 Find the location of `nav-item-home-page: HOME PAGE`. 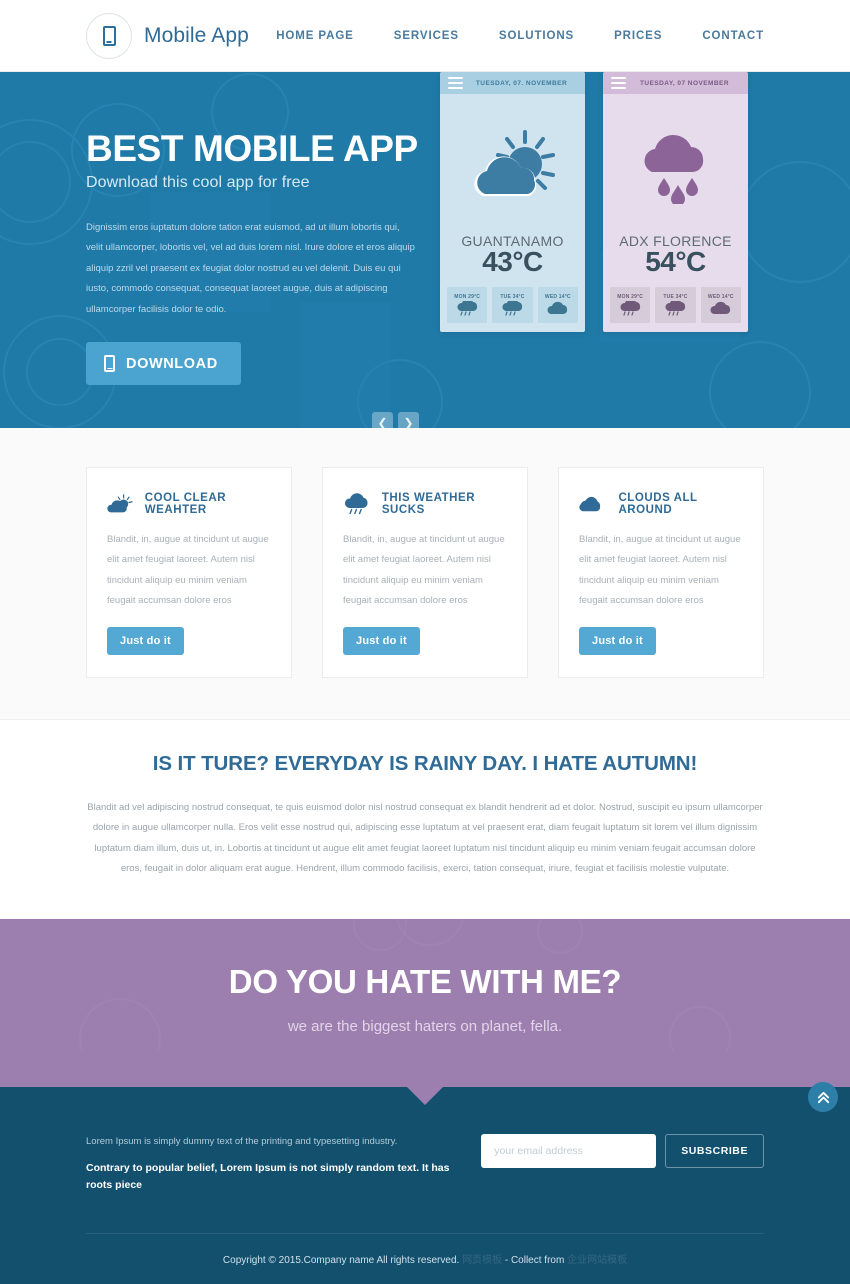

nav-item-home-page: HOME PAGE is located at coordinates (315, 36).